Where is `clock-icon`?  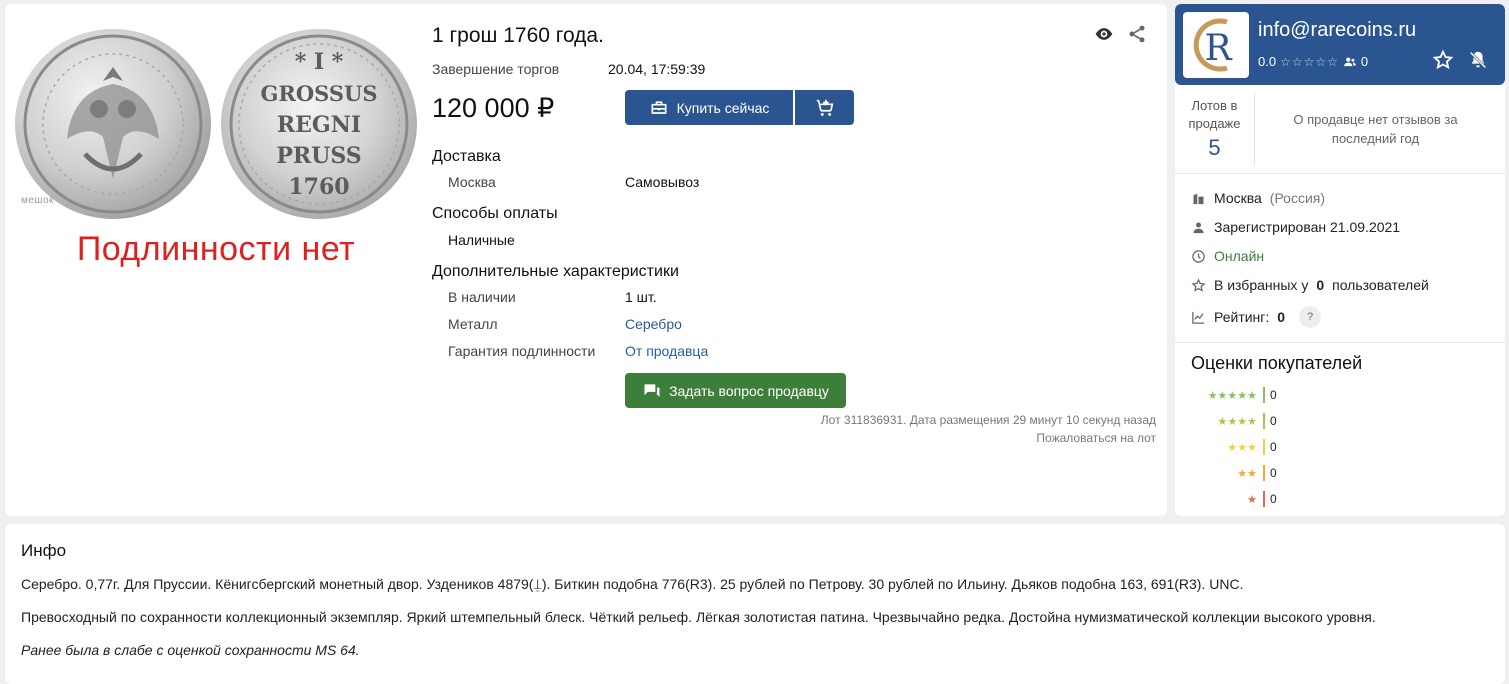
clock-icon is located at coordinates (1198, 256).